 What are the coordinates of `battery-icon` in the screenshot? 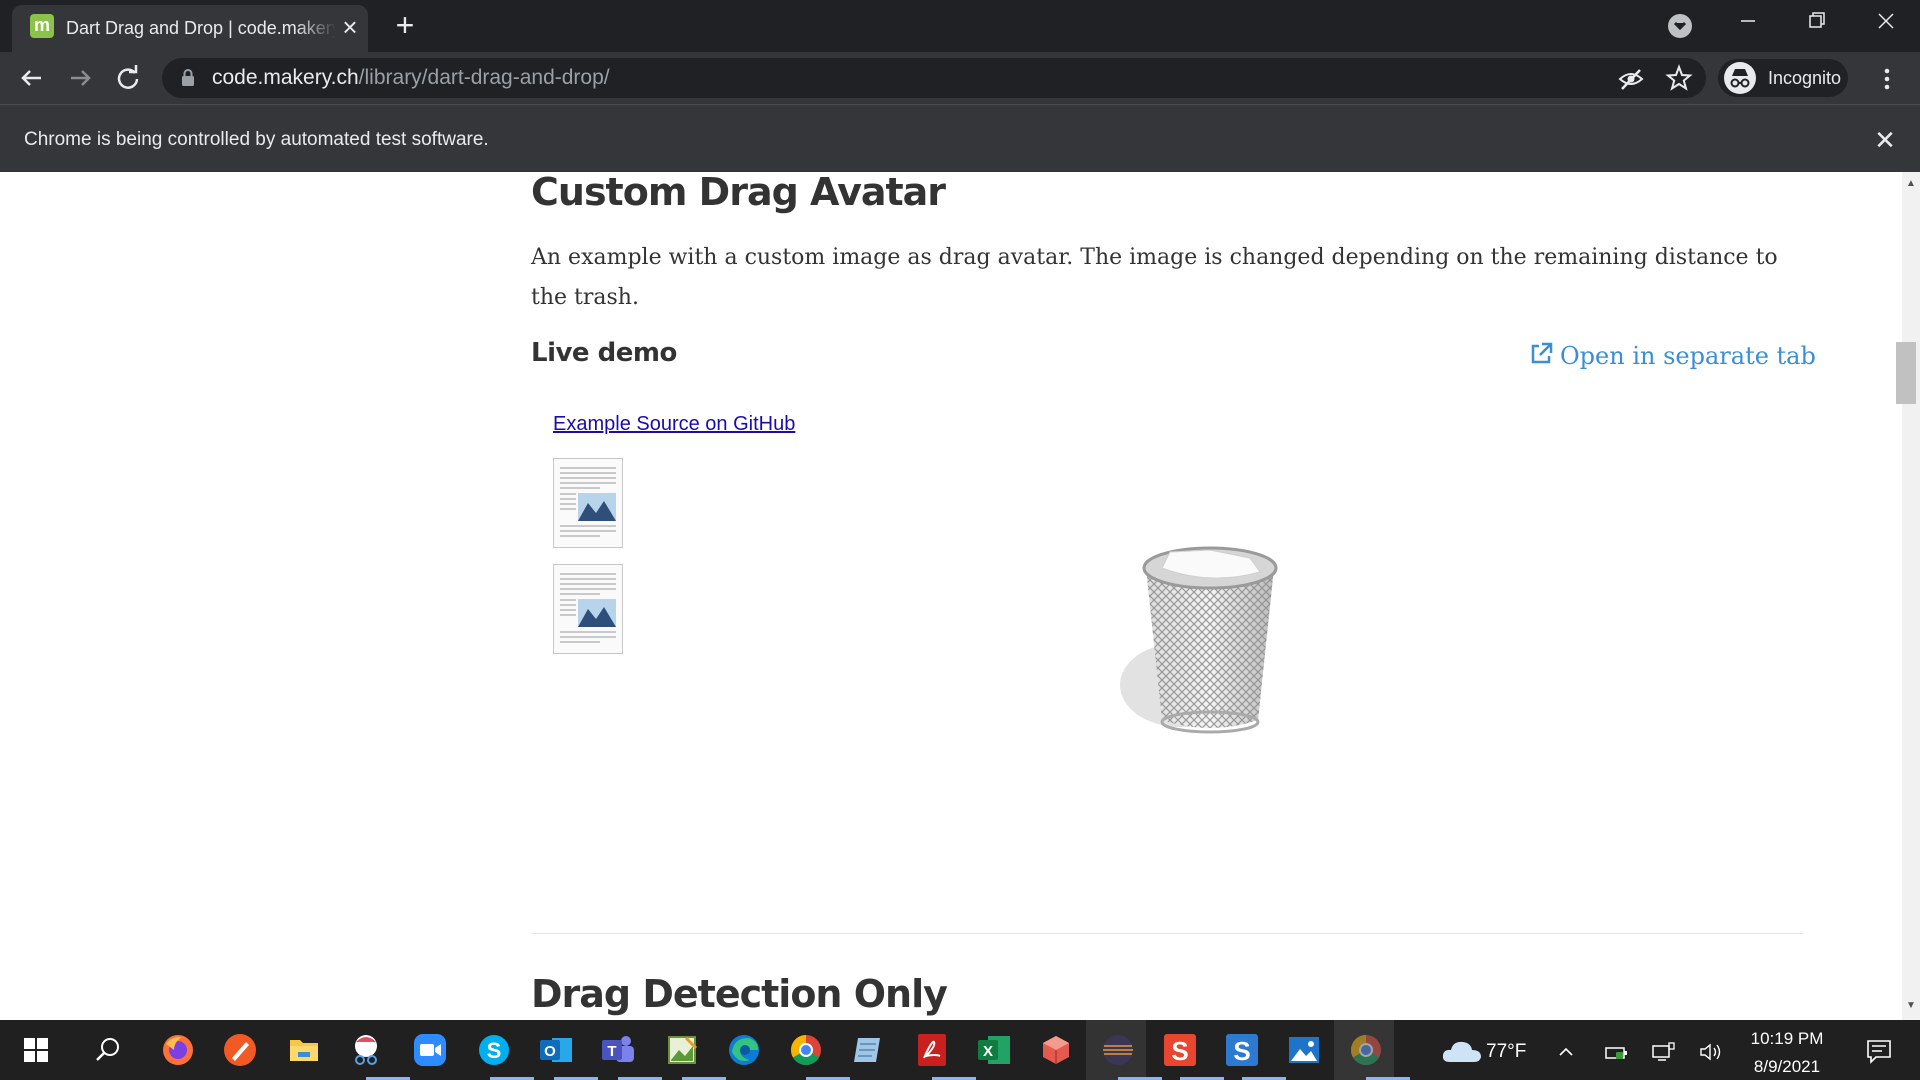 It's located at (1617, 1054).